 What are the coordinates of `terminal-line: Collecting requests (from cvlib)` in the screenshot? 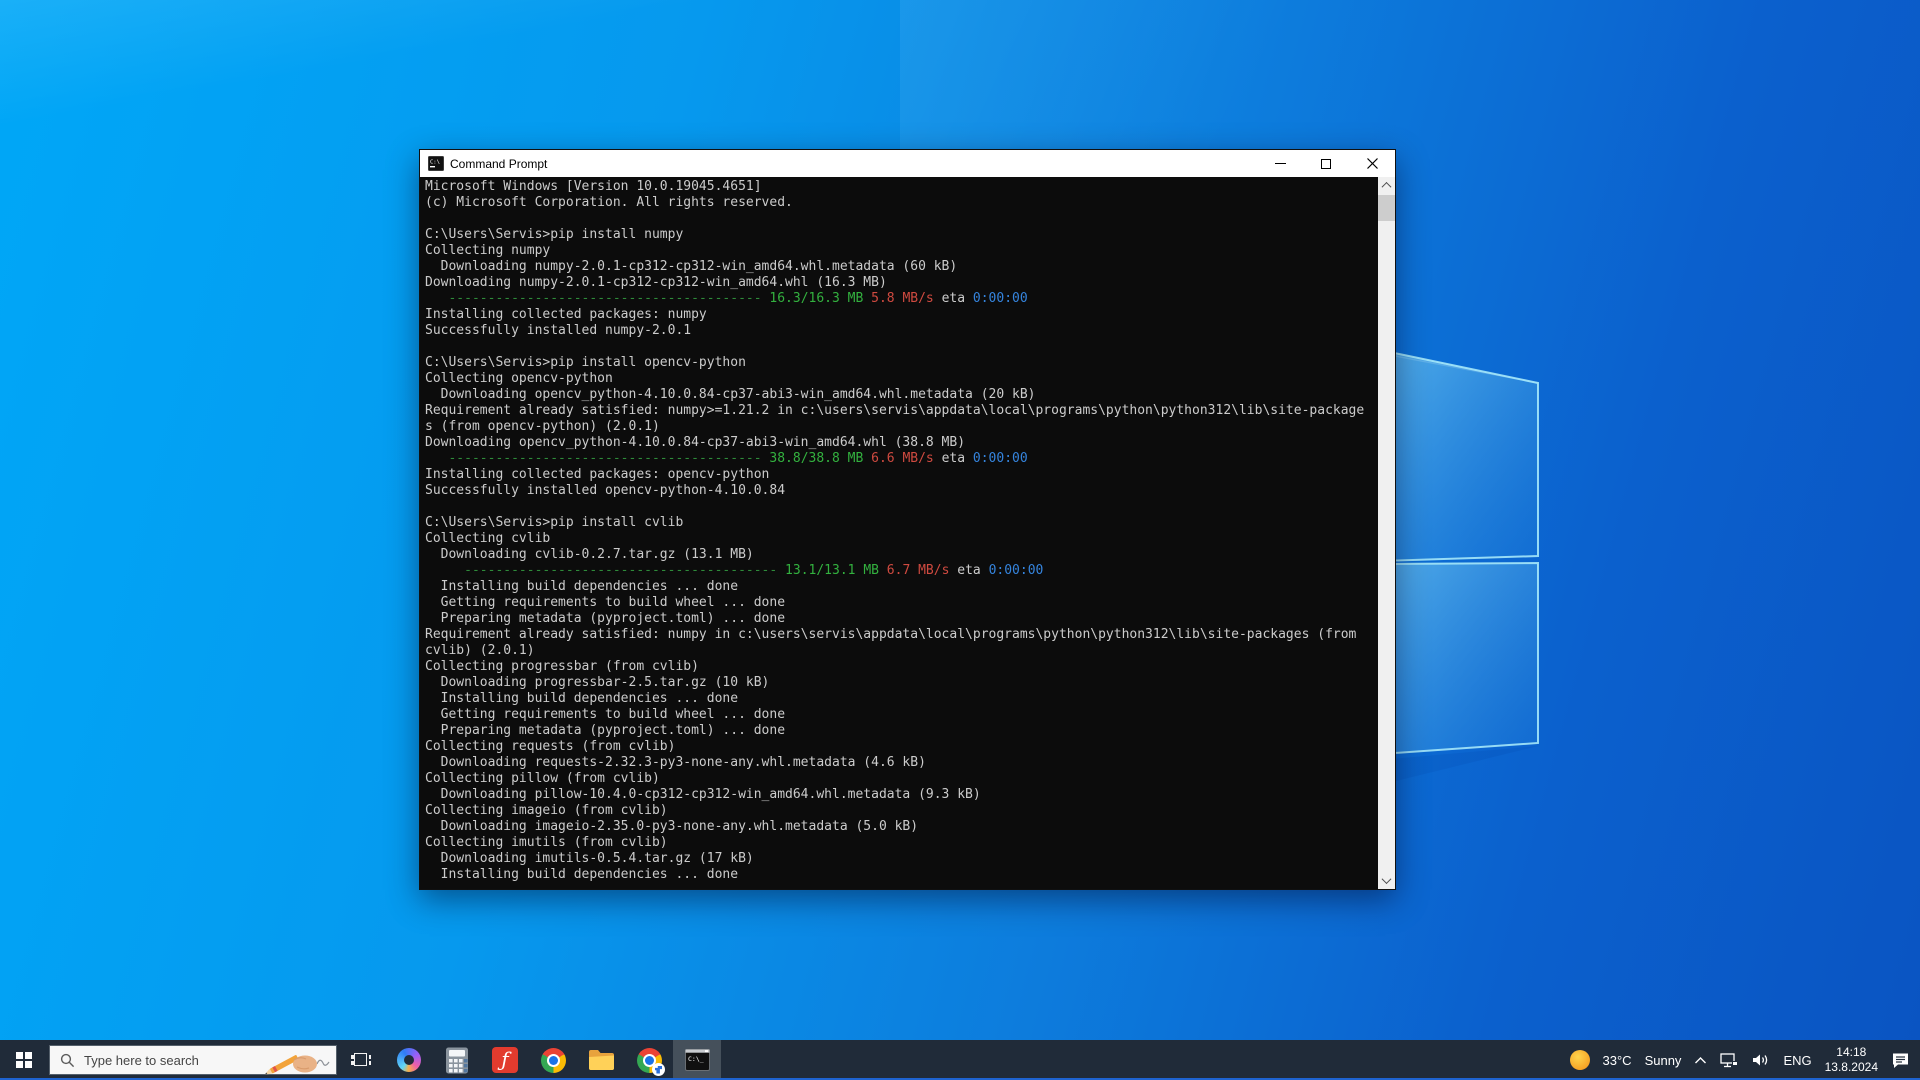 It's located at (550, 746).